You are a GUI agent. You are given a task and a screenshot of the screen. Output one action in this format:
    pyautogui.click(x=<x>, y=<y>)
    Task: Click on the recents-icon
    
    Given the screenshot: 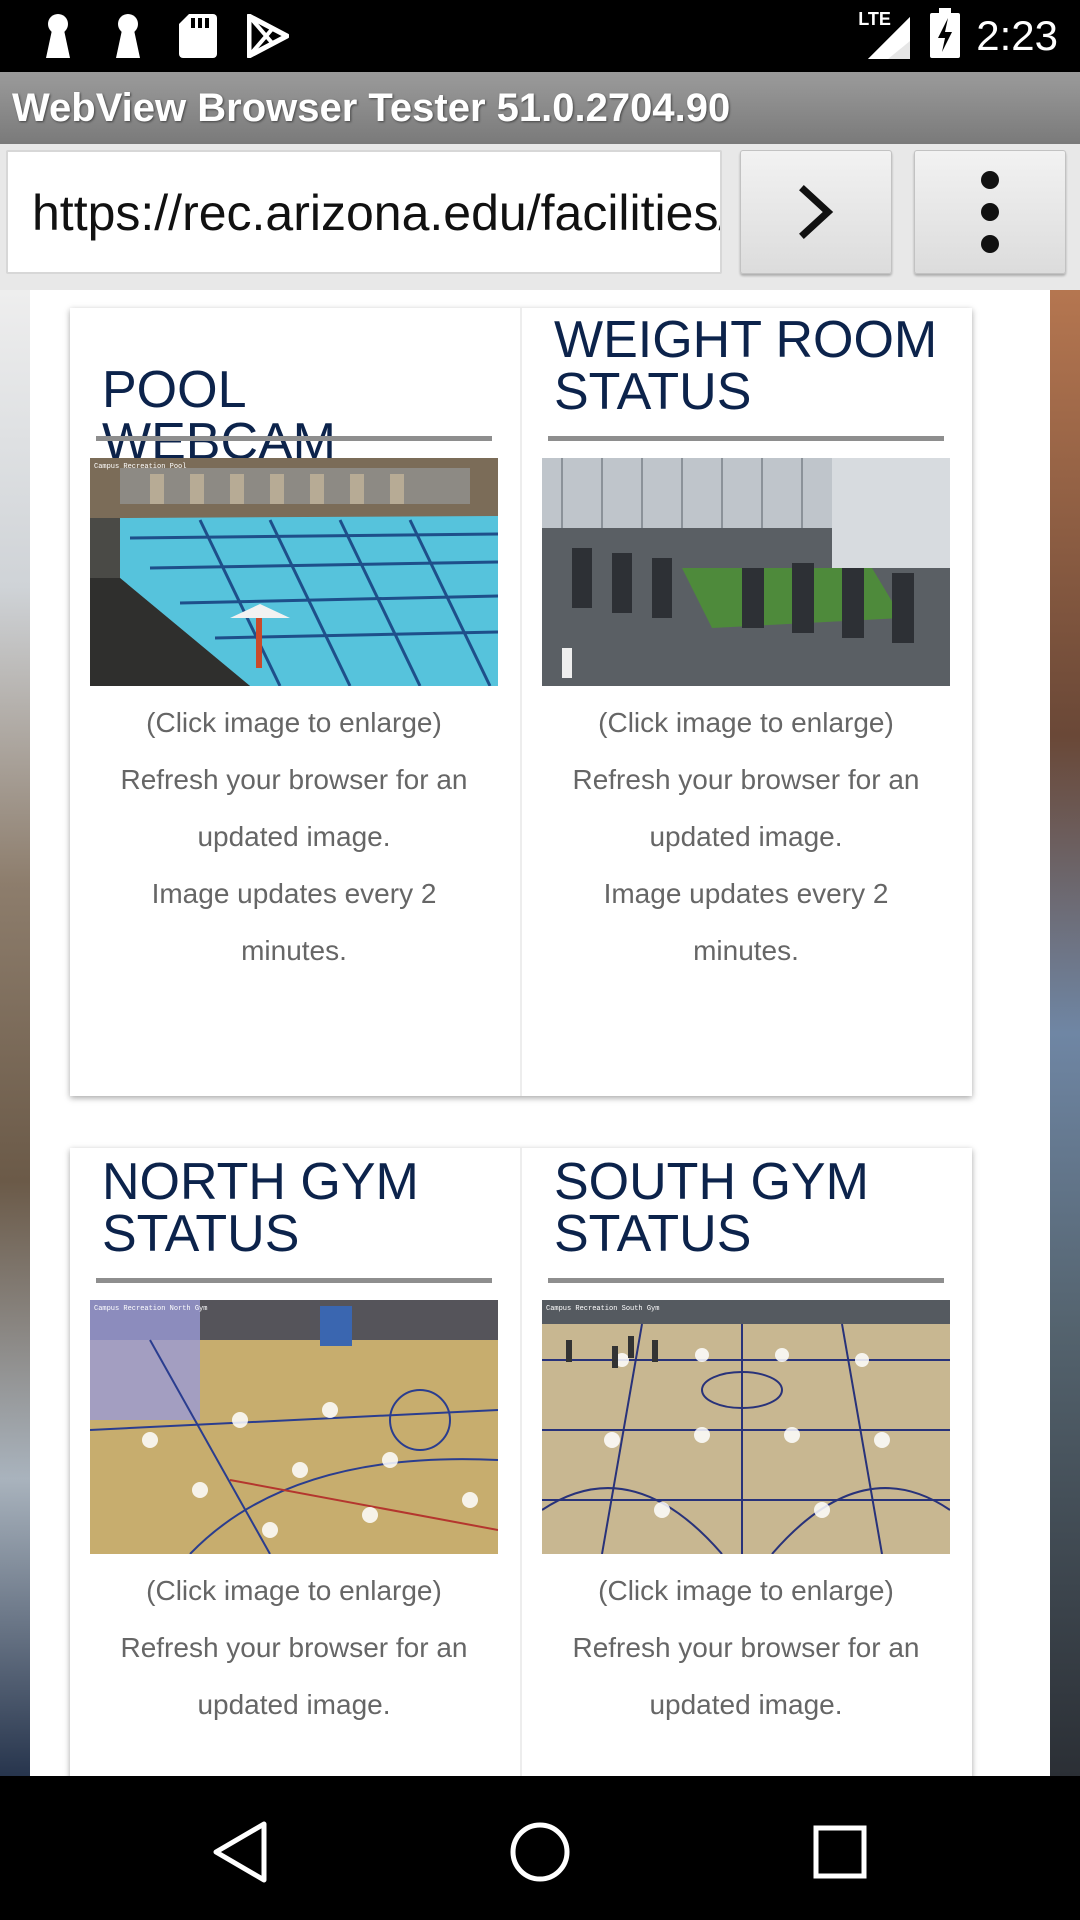 What is the action you would take?
    pyautogui.click(x=840, y=1852)
    